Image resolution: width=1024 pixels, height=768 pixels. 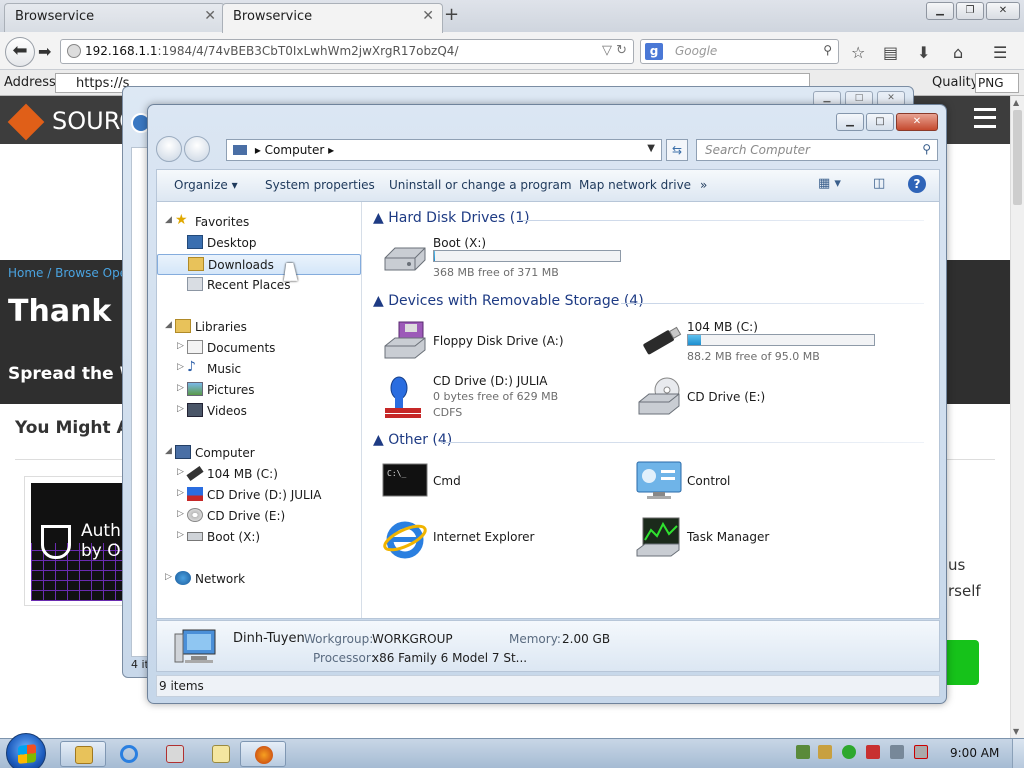 What do you see at coordinates (858, 52) in the screenshot?
I see `bookmark-star-icon: ☆` at bounding box center [858, 52].